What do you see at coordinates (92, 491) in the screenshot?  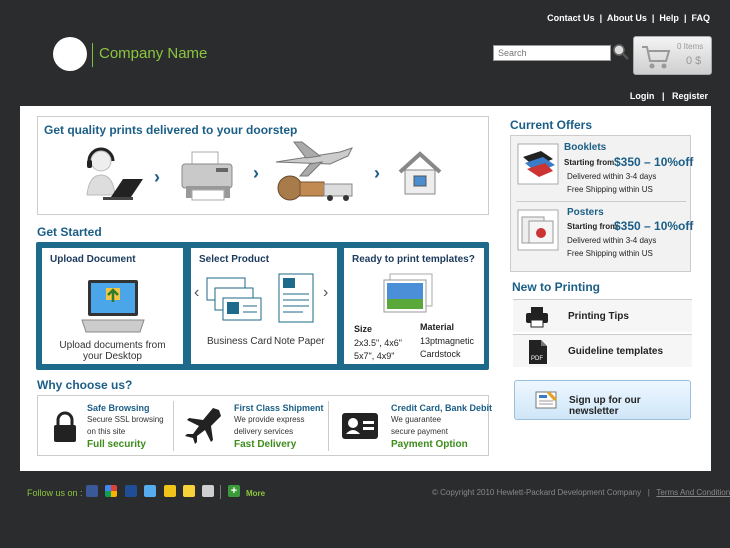 I see `facebook-icon` at bounding box center [92, 491].